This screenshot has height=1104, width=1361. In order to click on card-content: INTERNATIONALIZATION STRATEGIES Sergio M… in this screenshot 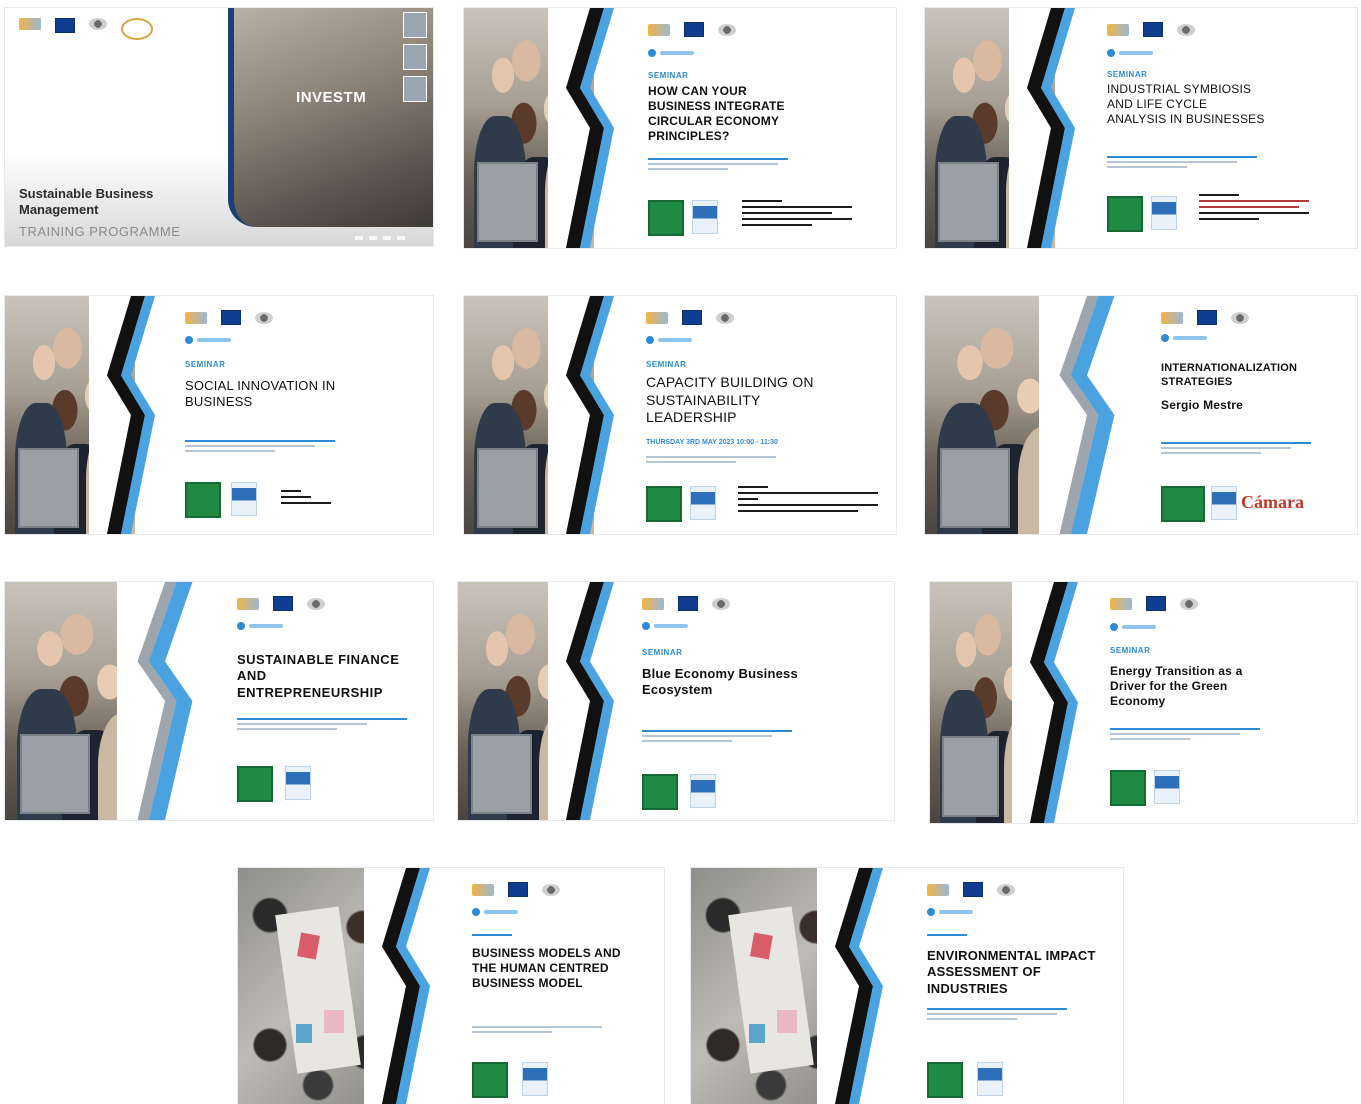, I will do `click(1259, 415)`.